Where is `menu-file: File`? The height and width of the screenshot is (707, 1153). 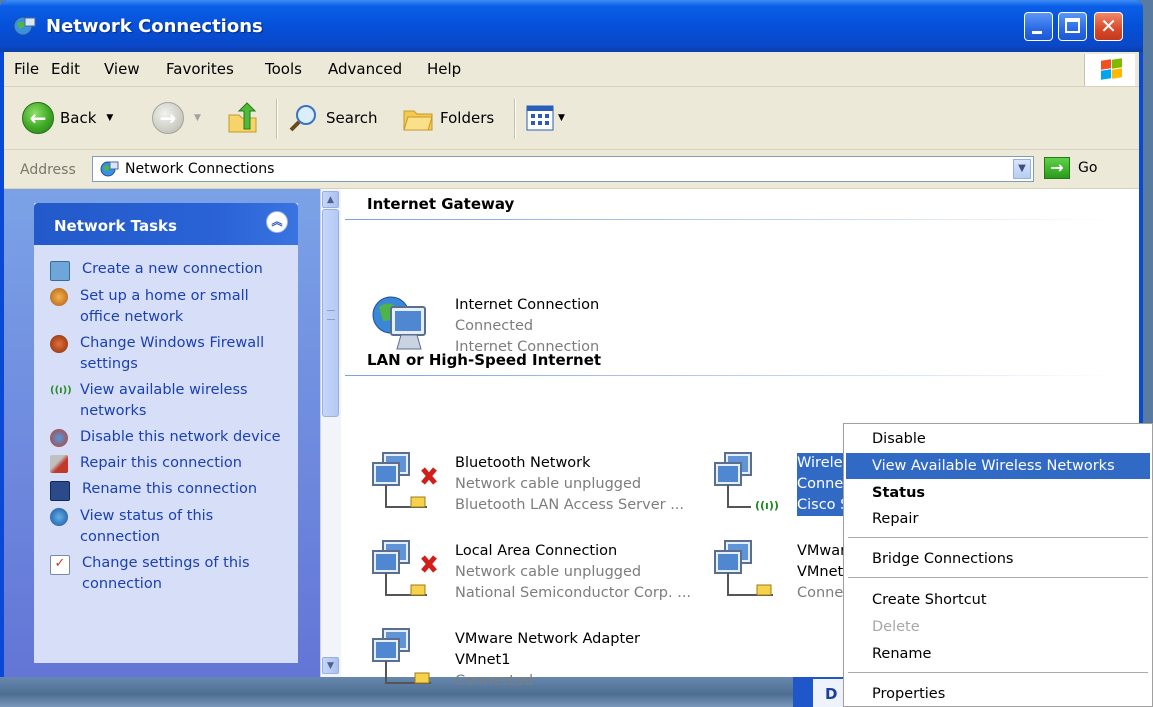
menu-file: File is located at coordinates (26, 69).